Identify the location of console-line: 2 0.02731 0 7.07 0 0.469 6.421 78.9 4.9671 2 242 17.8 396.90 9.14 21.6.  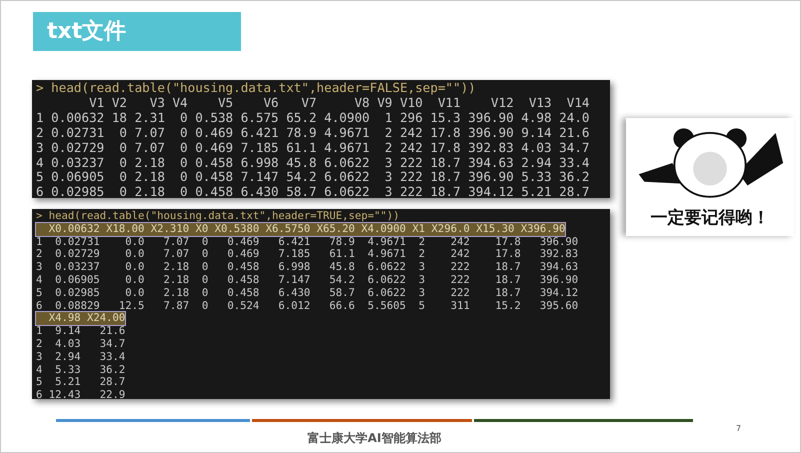
(313, 133).